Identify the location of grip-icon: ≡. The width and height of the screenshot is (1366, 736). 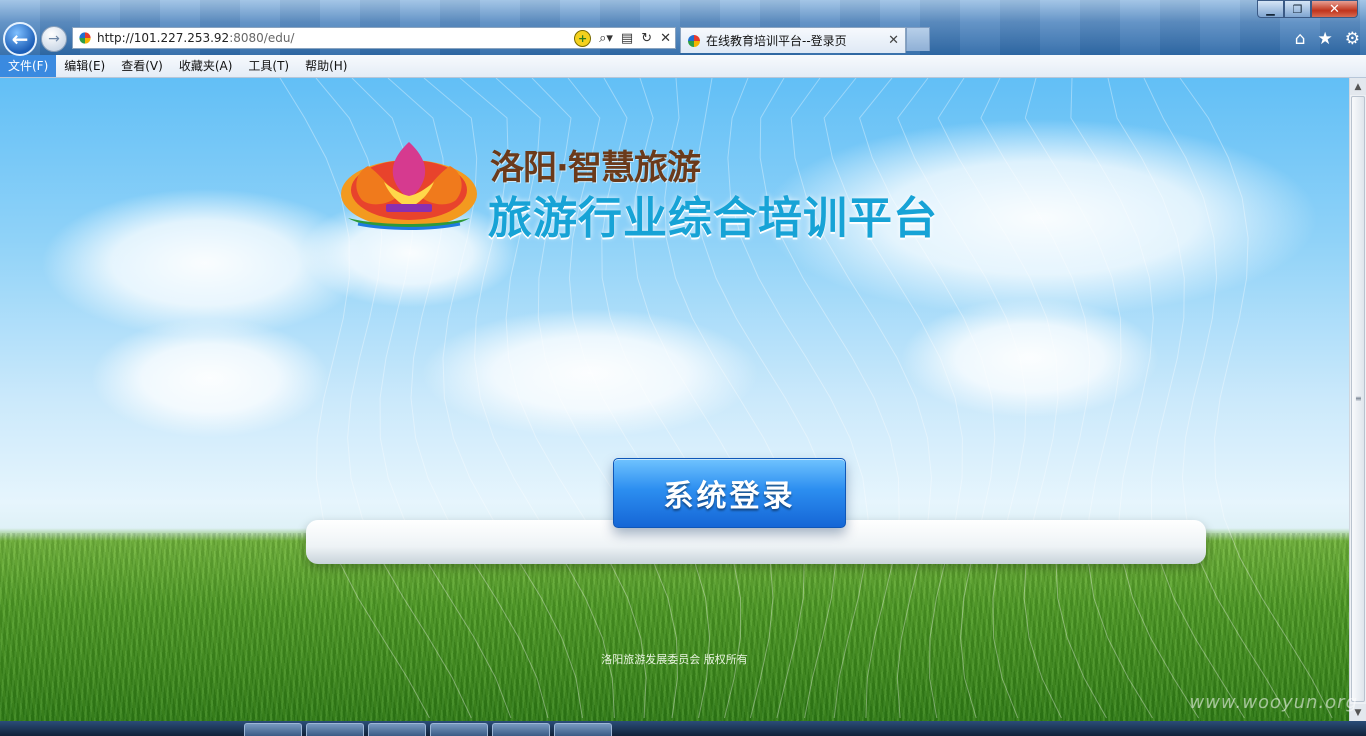
(1358, 398).